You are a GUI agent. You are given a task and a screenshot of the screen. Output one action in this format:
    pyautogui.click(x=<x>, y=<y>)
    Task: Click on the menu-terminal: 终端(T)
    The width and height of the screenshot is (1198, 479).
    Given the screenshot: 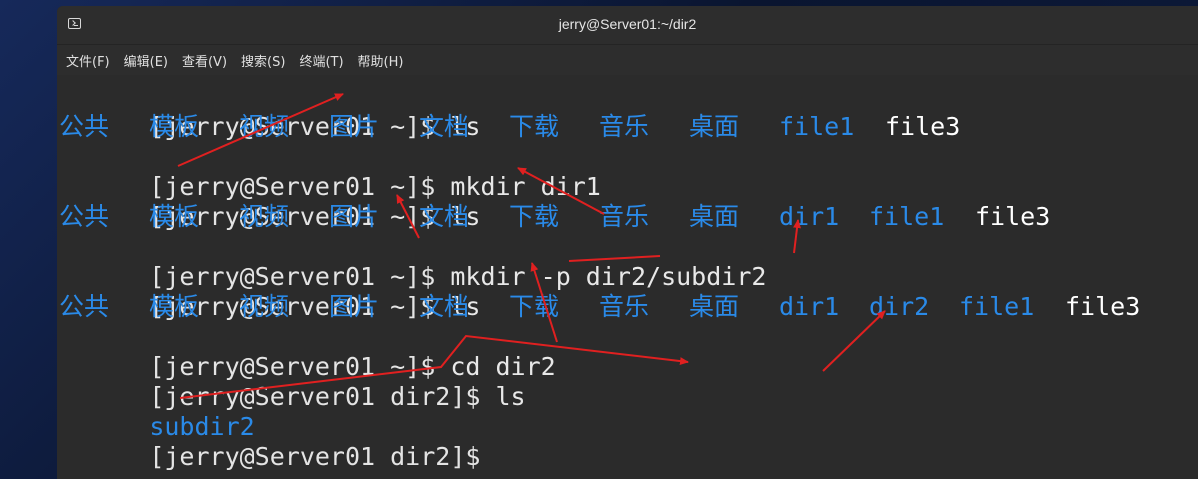 What is the action you would take?
    pyautogui.click(x=321, y=60)
    